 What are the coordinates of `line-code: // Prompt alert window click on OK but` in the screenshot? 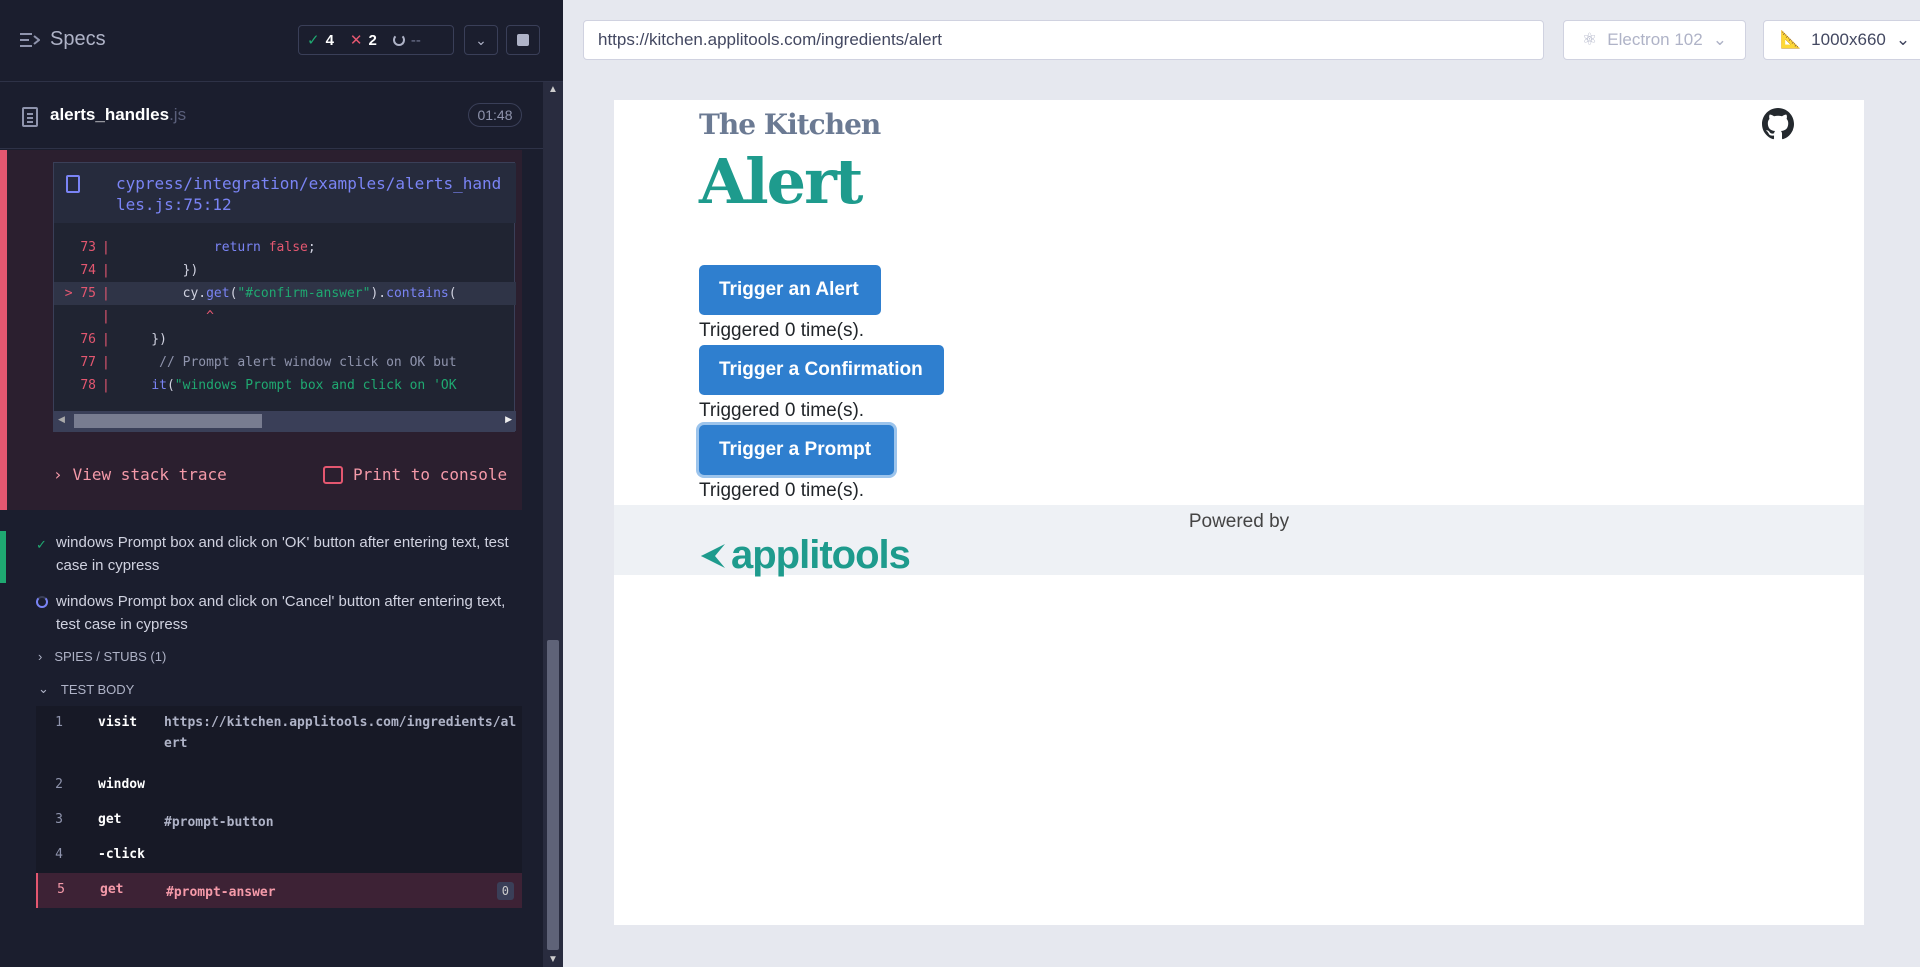 It's located at (288, 362).